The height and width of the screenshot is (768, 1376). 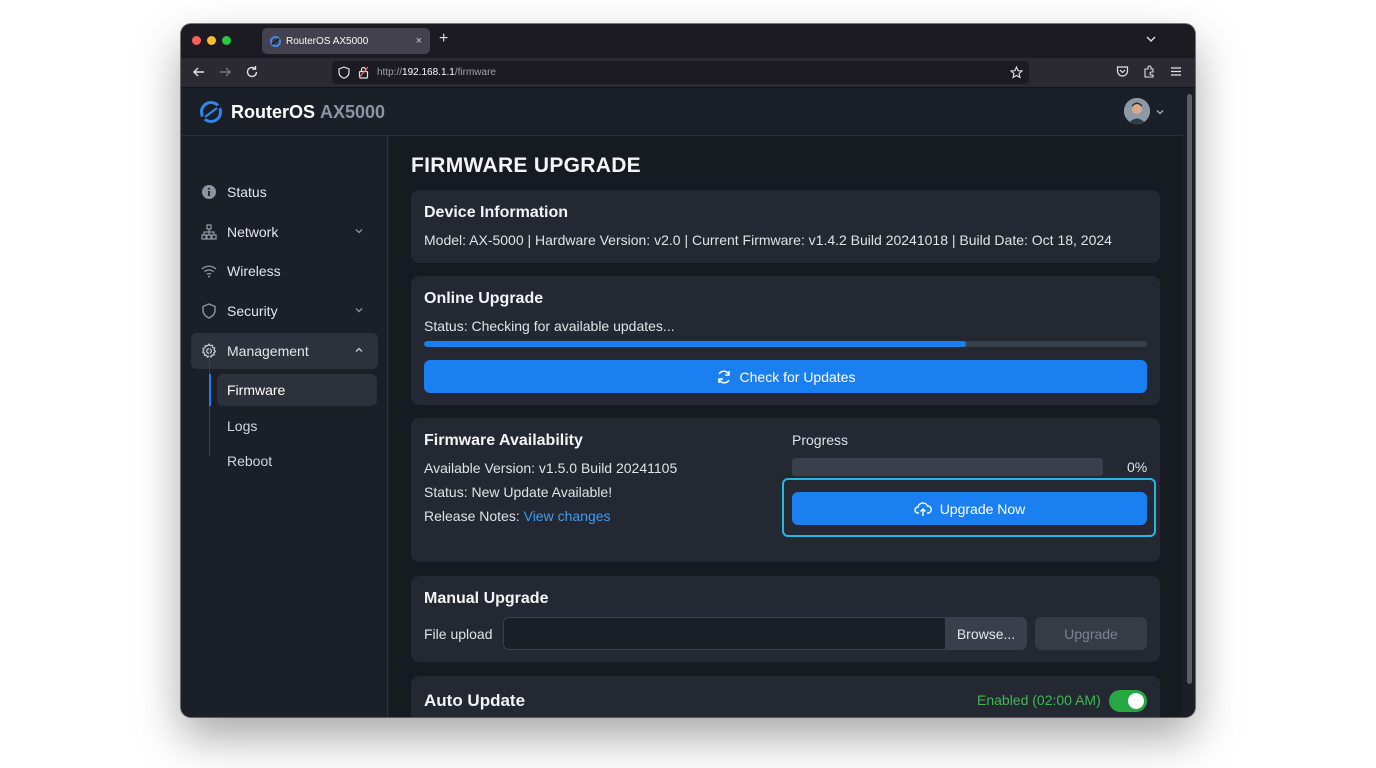 I want to click on auto-update-toggle, so click(x=1128, y=701).